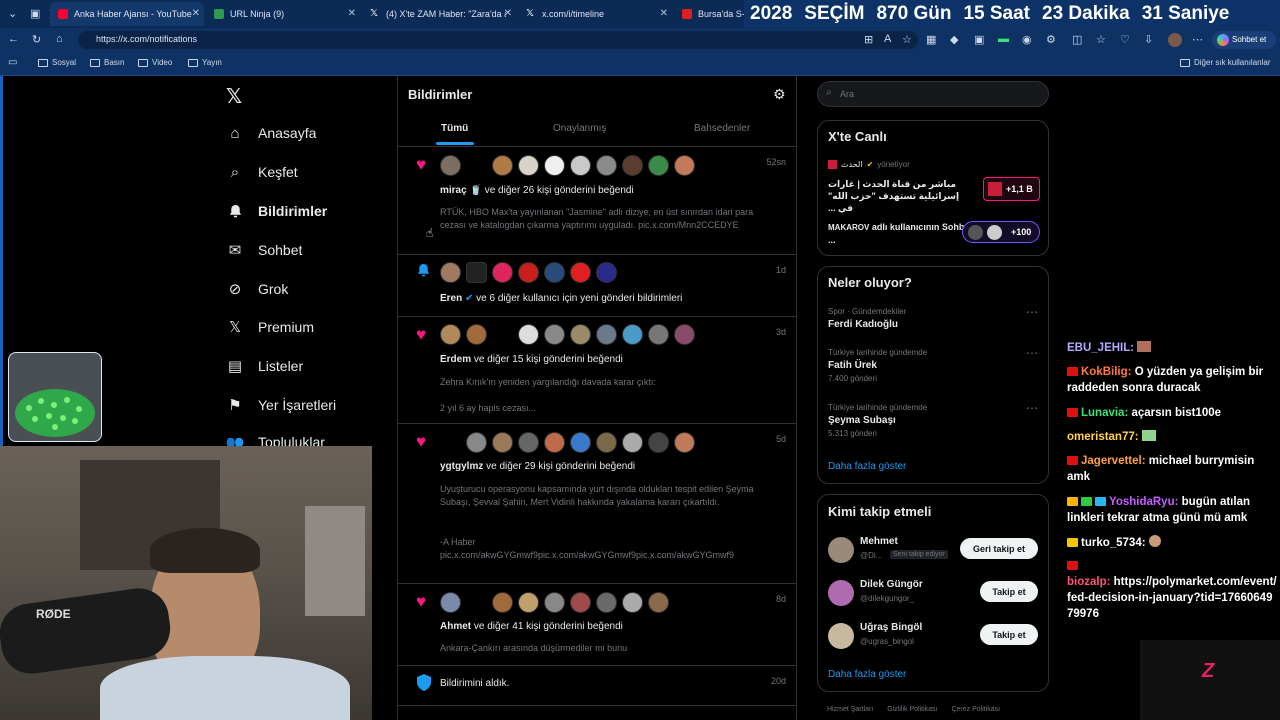  Describe the element at coordinates (597, 686) in the screenshot. I see `notification-item: 20d Bildirimini aldık.` at that location.